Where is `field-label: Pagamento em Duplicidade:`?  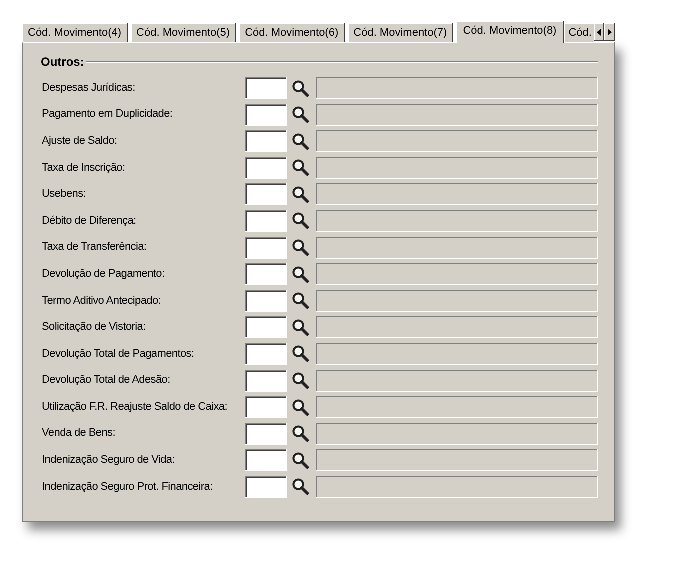
field-label: Pagamento em Duplicidade: is located at coordinates (107, 114).